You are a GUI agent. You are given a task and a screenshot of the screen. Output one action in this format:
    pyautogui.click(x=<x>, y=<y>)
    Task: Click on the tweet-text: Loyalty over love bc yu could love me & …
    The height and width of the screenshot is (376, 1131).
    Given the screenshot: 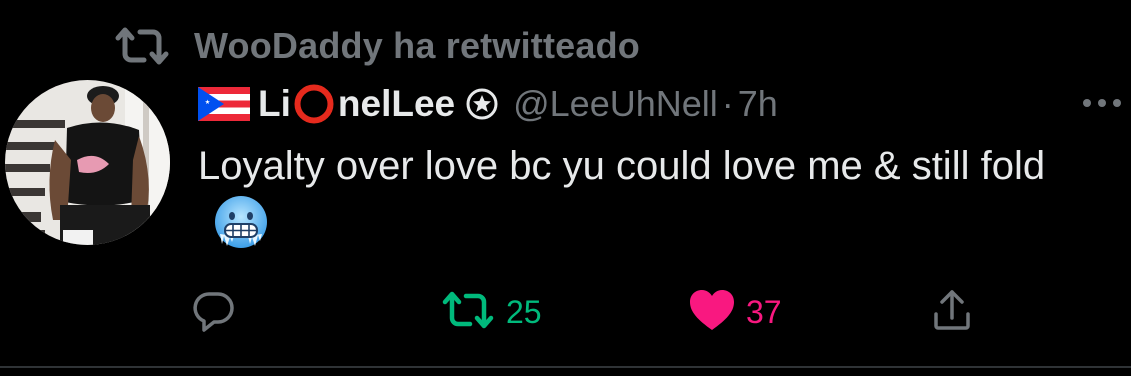 What is the action you would take?
    pyautogui.click(x=622, y=166)
    